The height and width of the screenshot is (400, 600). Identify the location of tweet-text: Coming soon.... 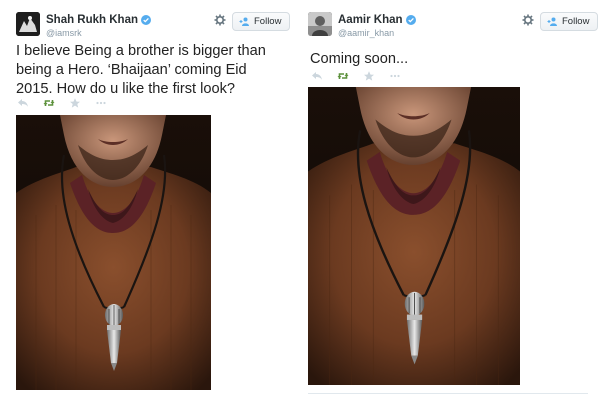
(359, 59).